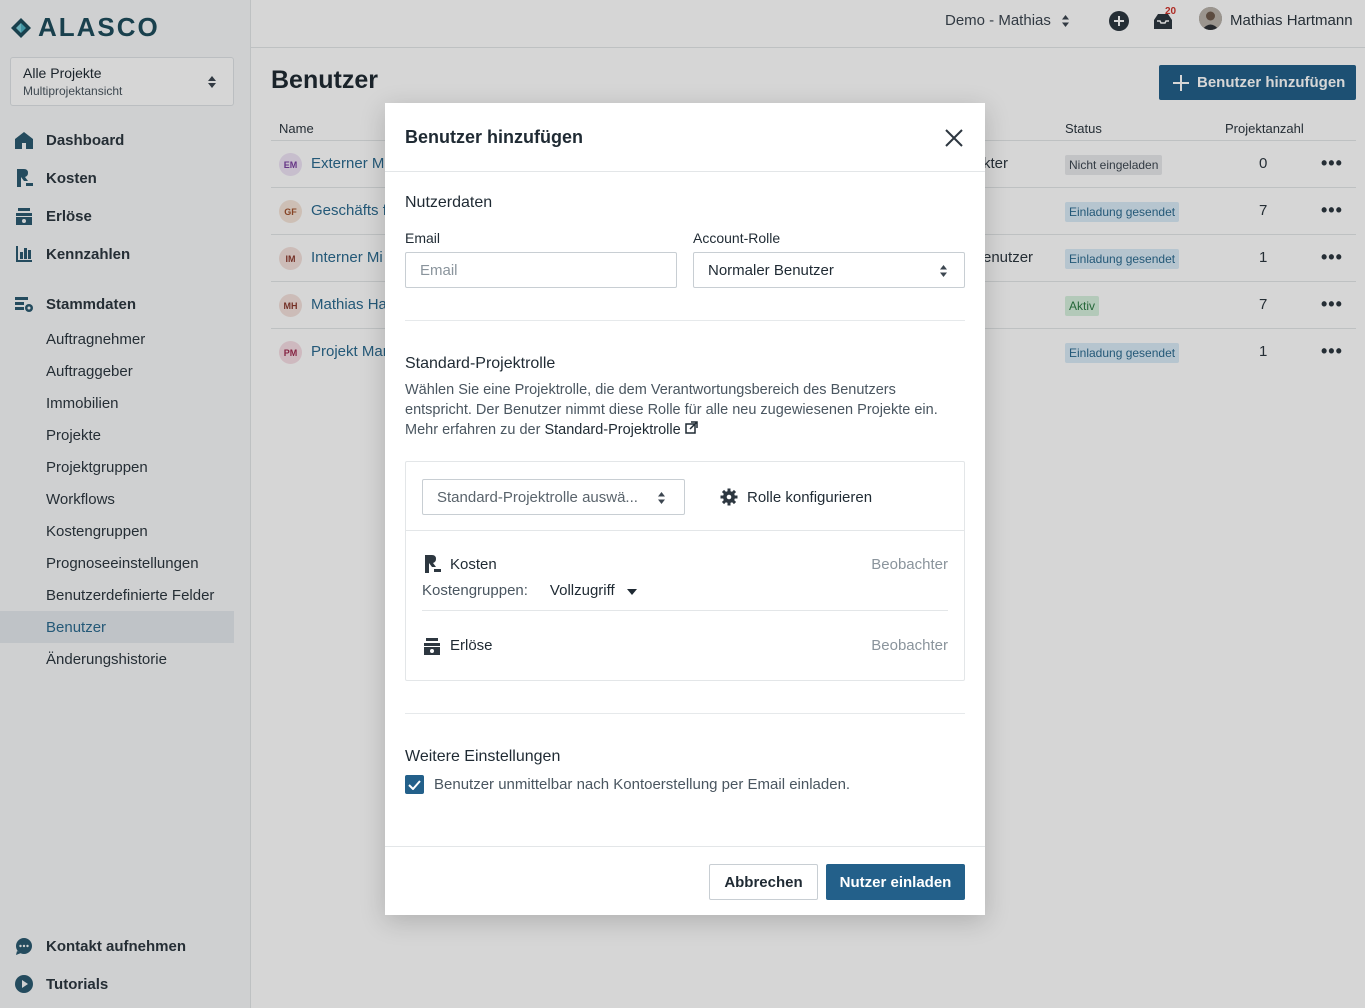 This screenshot has height=1008, width=1365. I want to click on cost-groups-row: Kostengruppen: Vollzugriff, so click(529, 590).